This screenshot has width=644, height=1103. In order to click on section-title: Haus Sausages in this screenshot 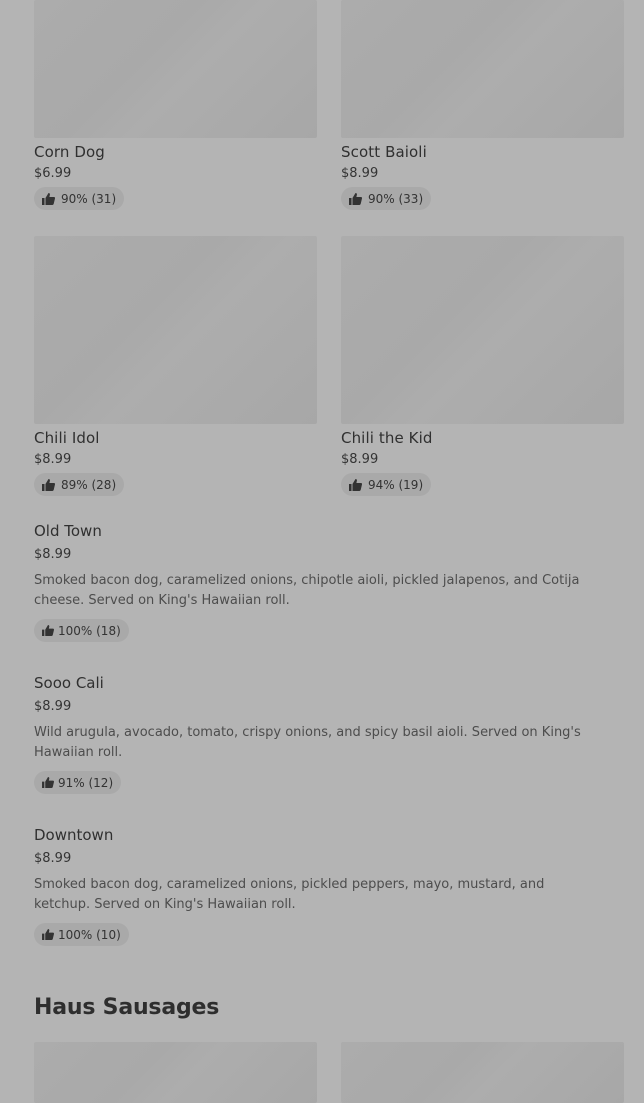, I will do `click(127, 1007)`.